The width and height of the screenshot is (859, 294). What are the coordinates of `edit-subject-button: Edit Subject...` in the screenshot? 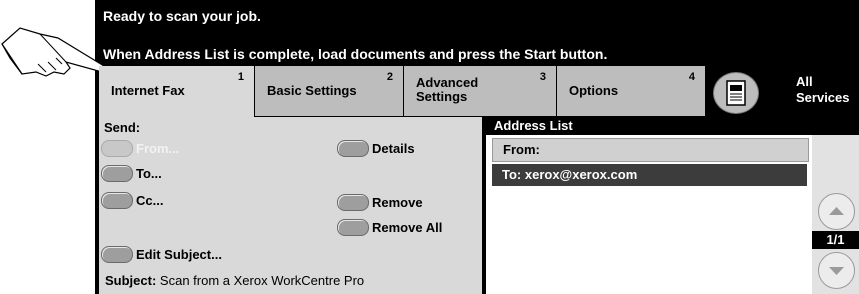 It's located at (161, 254).